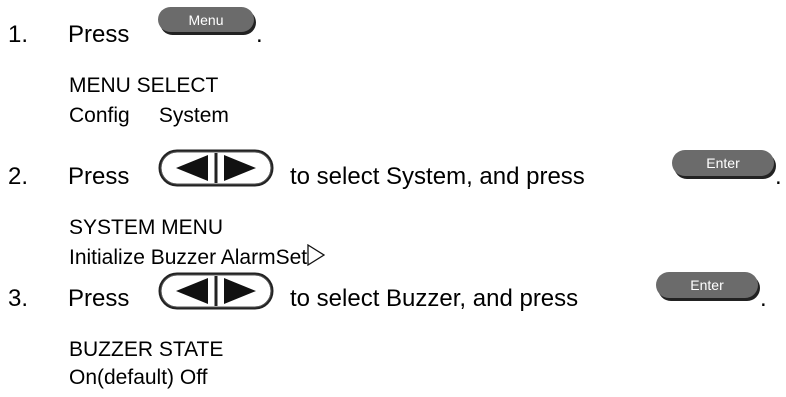  What do you see at coordinates (18, 298) in the screenshot?
I see `step-number: 3.` at bounding box center [18, 298].